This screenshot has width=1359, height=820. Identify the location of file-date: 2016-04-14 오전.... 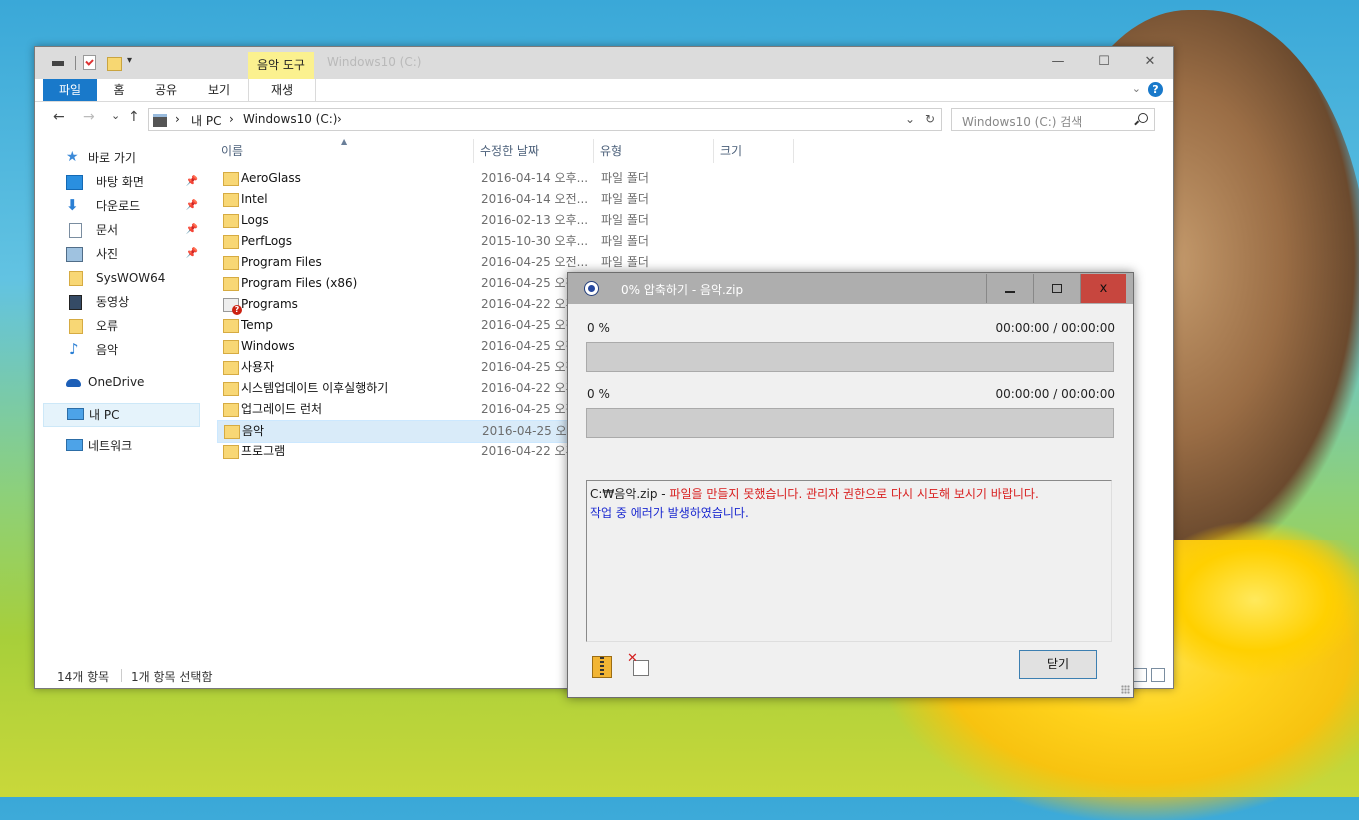
(535, 199).